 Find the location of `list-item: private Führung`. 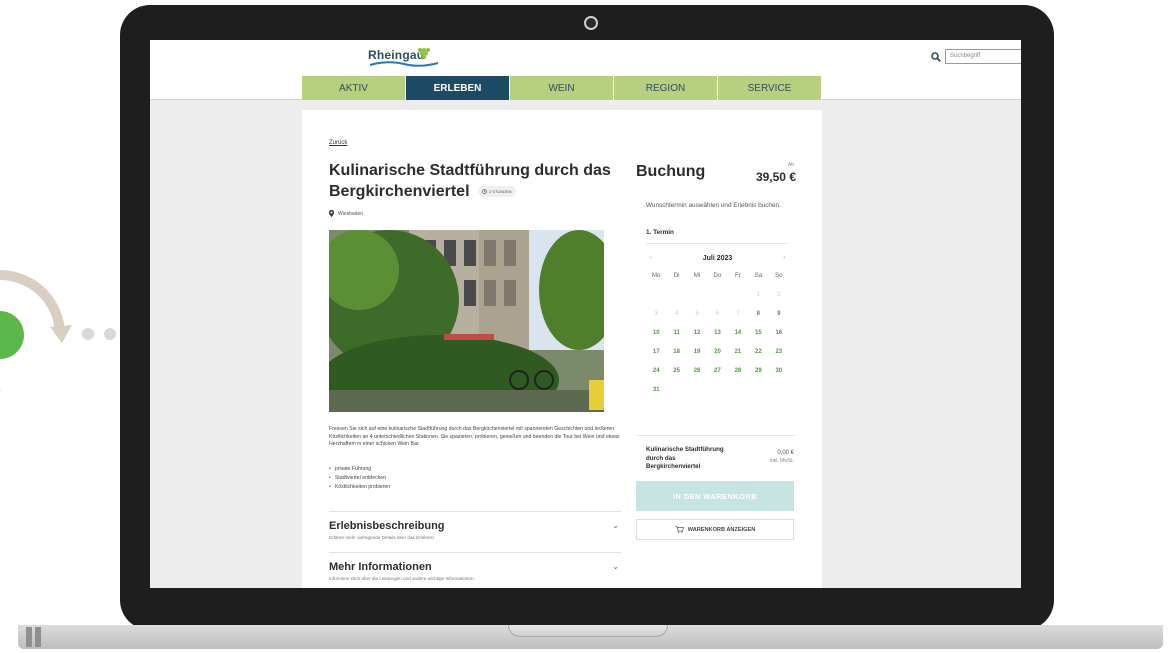

list-item: private Führung is located at coordinates (359, 469).